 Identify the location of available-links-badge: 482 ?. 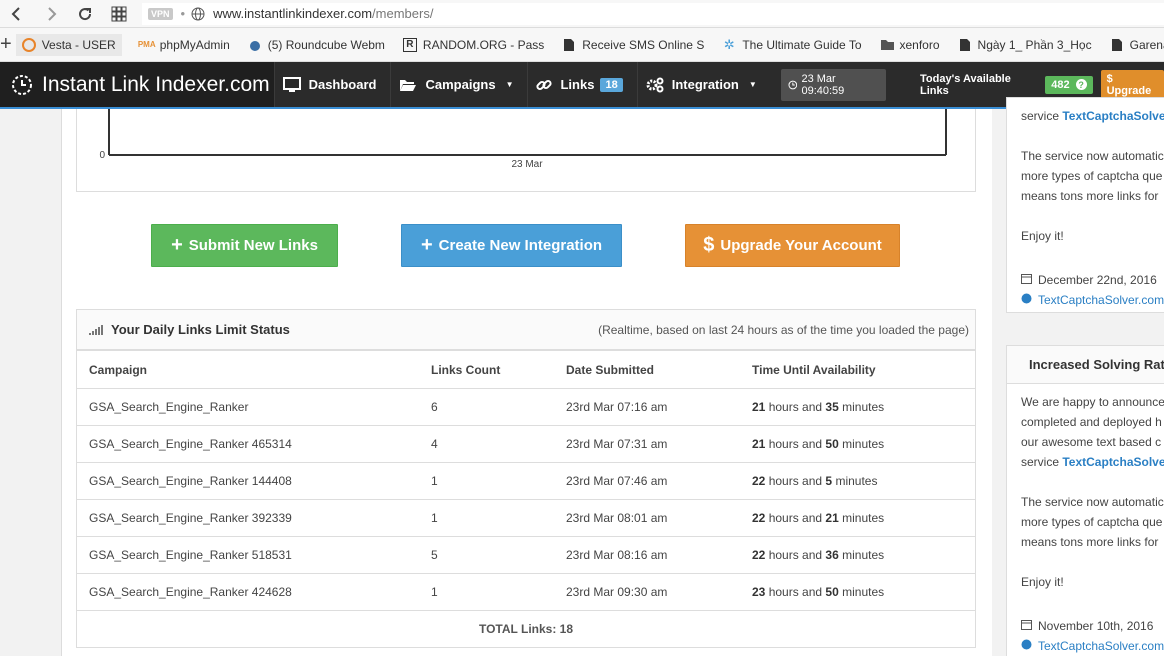
(1069, 84).